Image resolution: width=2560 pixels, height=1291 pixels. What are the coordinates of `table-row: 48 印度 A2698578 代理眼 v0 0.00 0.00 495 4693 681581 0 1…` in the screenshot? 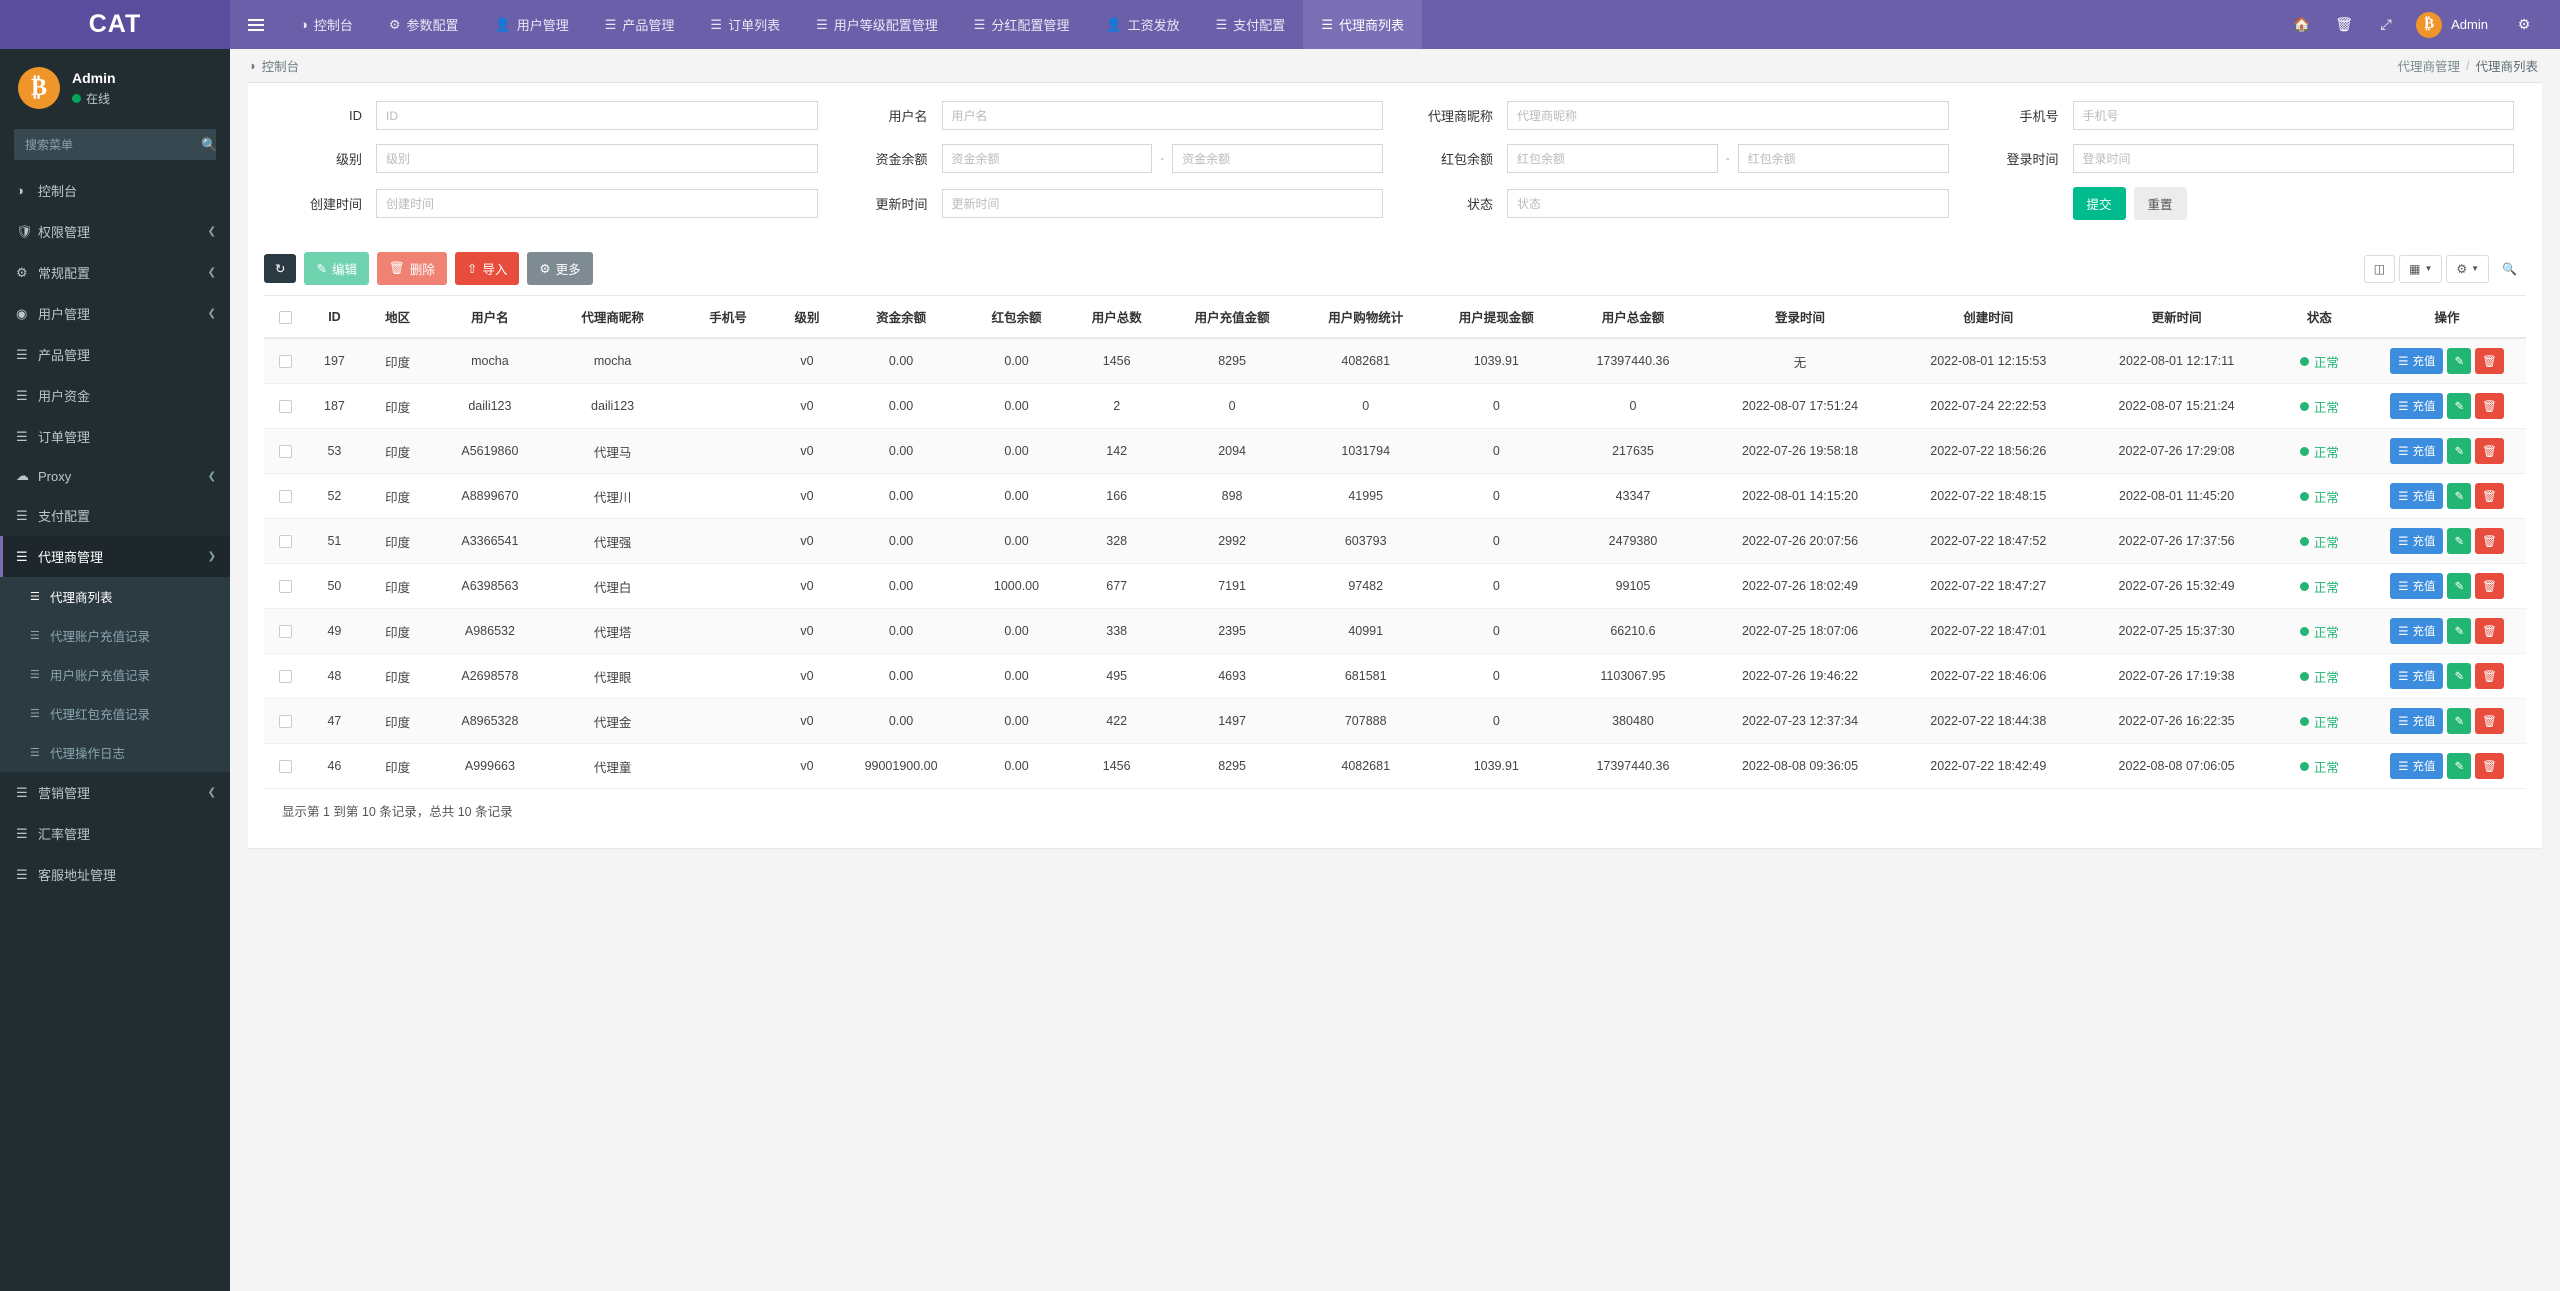 It's located at (1395, 676).